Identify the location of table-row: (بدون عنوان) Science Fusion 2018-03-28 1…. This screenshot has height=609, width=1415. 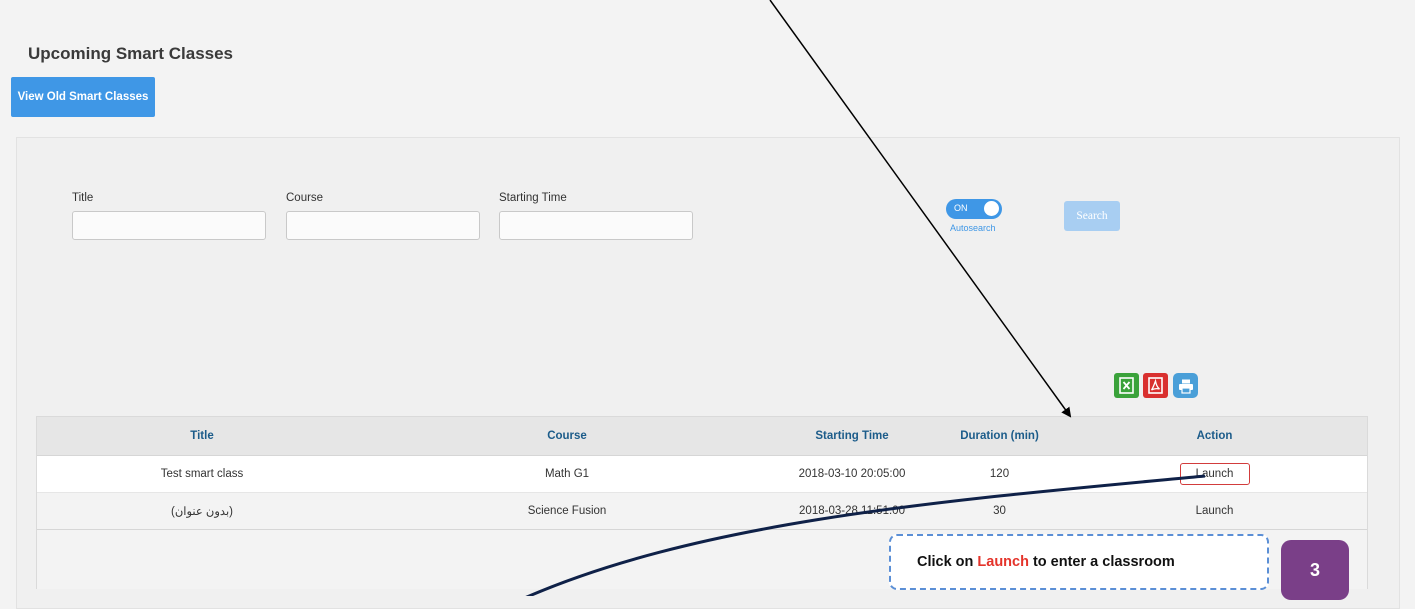
(702, 511).